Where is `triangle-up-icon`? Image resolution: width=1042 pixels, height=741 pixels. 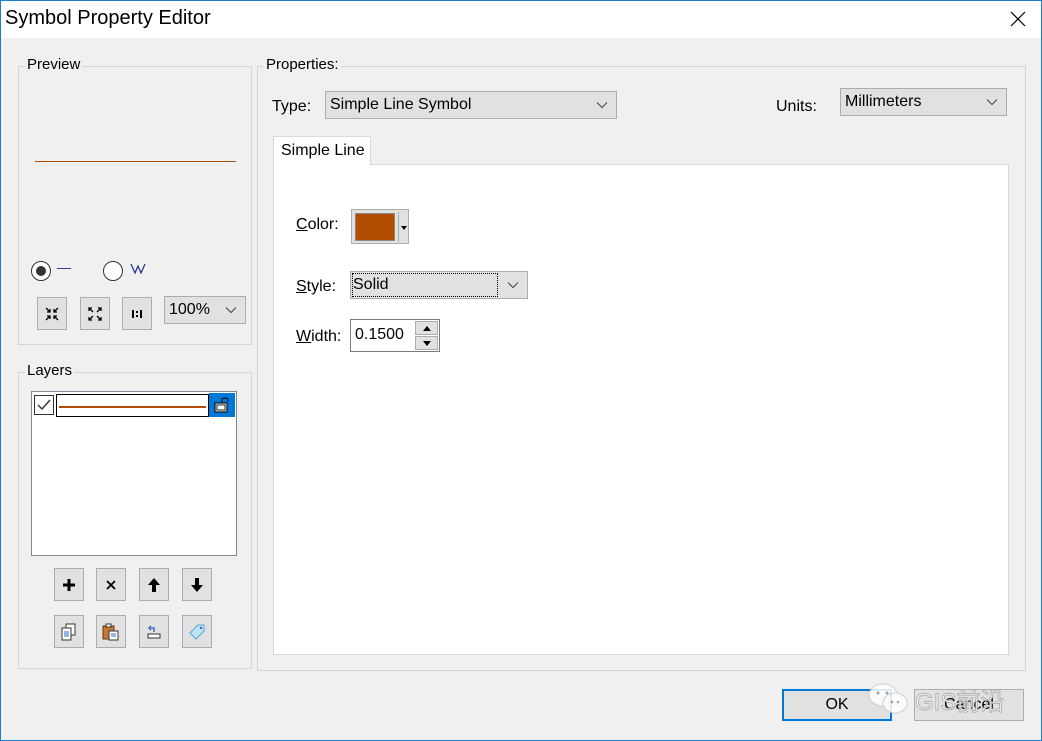 triangle-up-icon is located at coordinates (426, 328).